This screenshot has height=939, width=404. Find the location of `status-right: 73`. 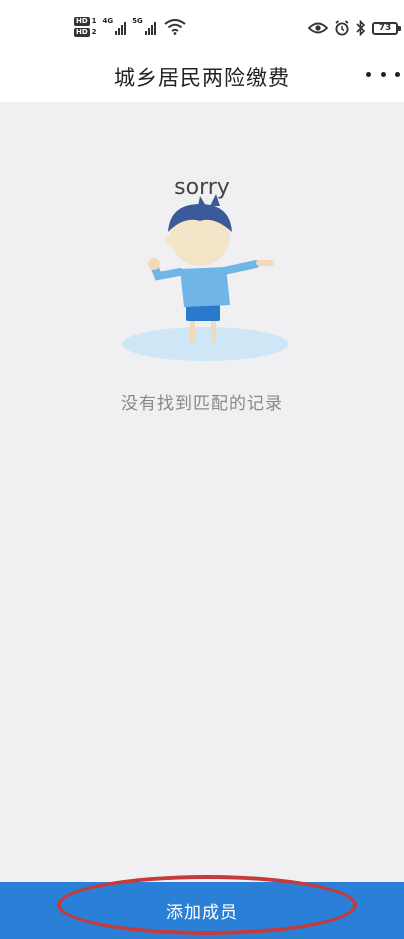

status-right: 73 is located at coordinates (354, 28).